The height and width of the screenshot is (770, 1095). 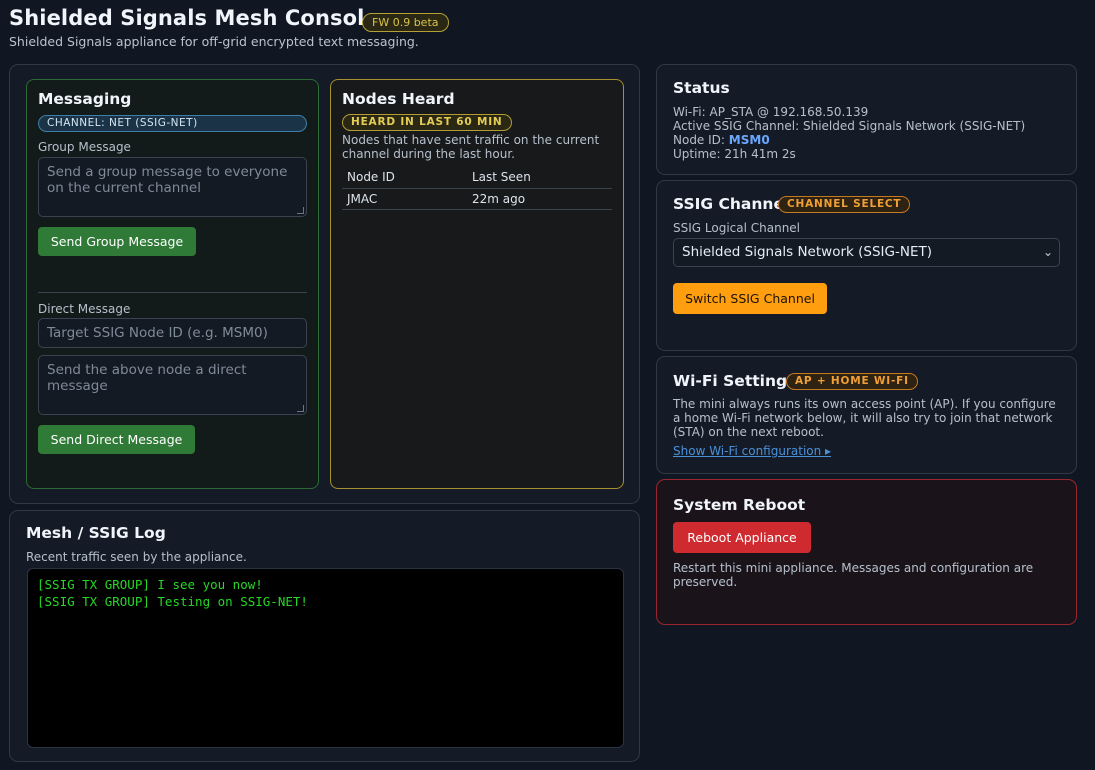 What do you see at coordinates (85, 99) in the screenshot?
I see `messaging-title: Messaging` at bounding box center [85, 99].